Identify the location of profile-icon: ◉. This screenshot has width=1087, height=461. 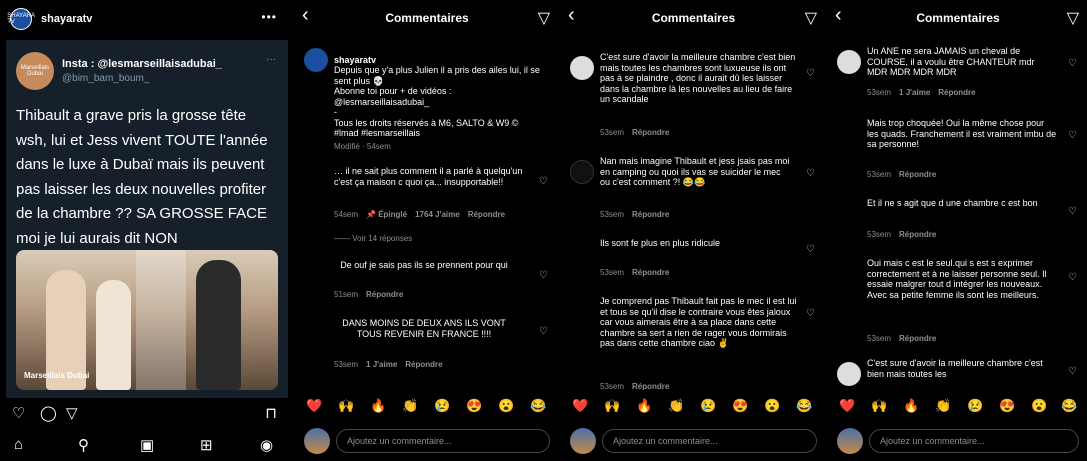
(266, 445).